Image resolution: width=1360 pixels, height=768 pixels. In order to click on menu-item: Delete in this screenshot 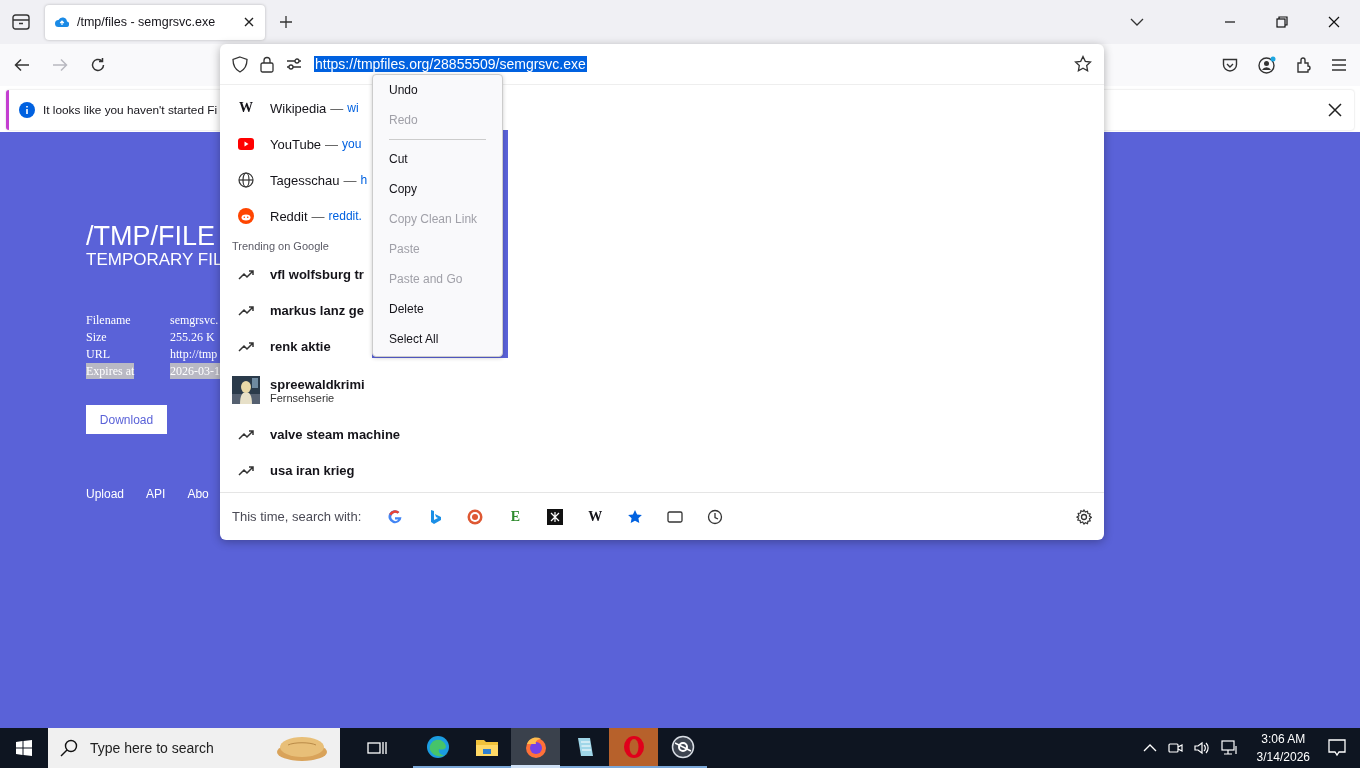, I will do `click(437, 309)`.